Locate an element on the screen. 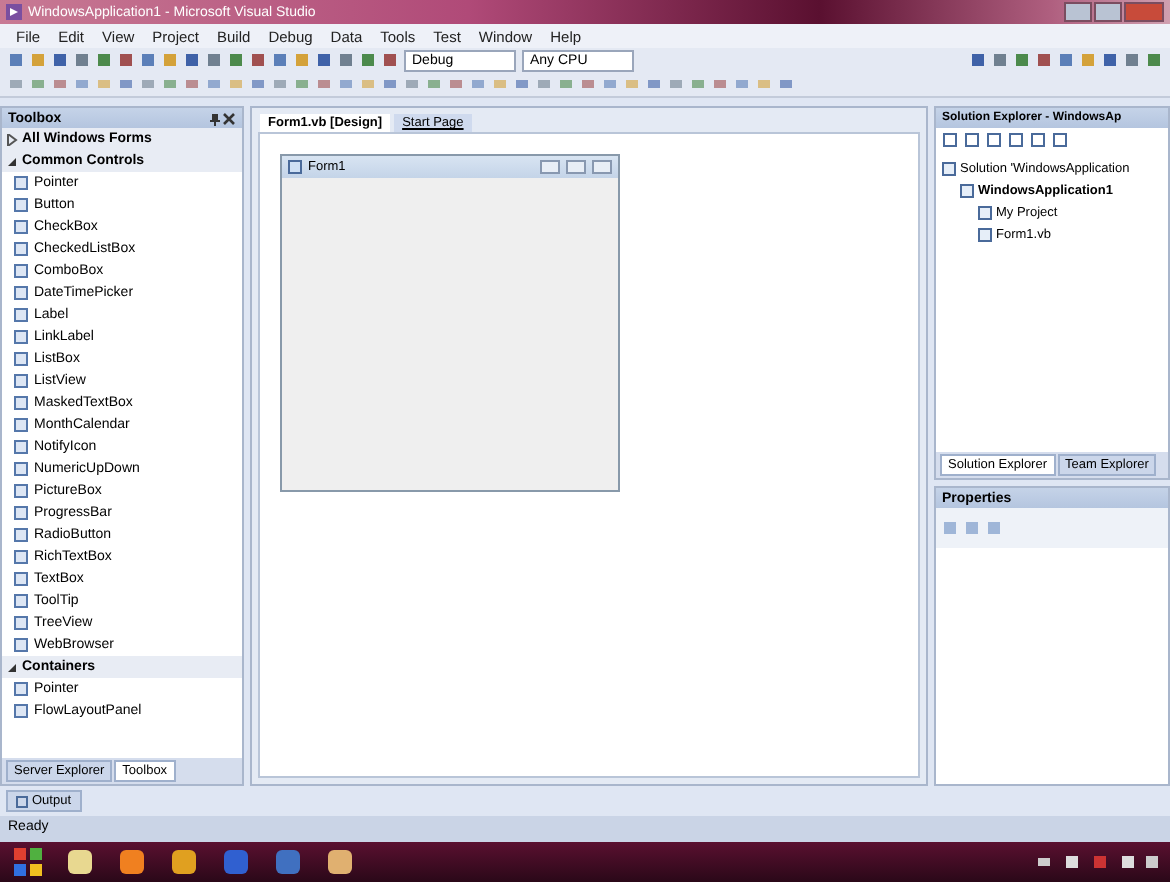 Image resolution: width=1170 pixels, height=882 pixels. form-icon is located at coordinates (295, 167).